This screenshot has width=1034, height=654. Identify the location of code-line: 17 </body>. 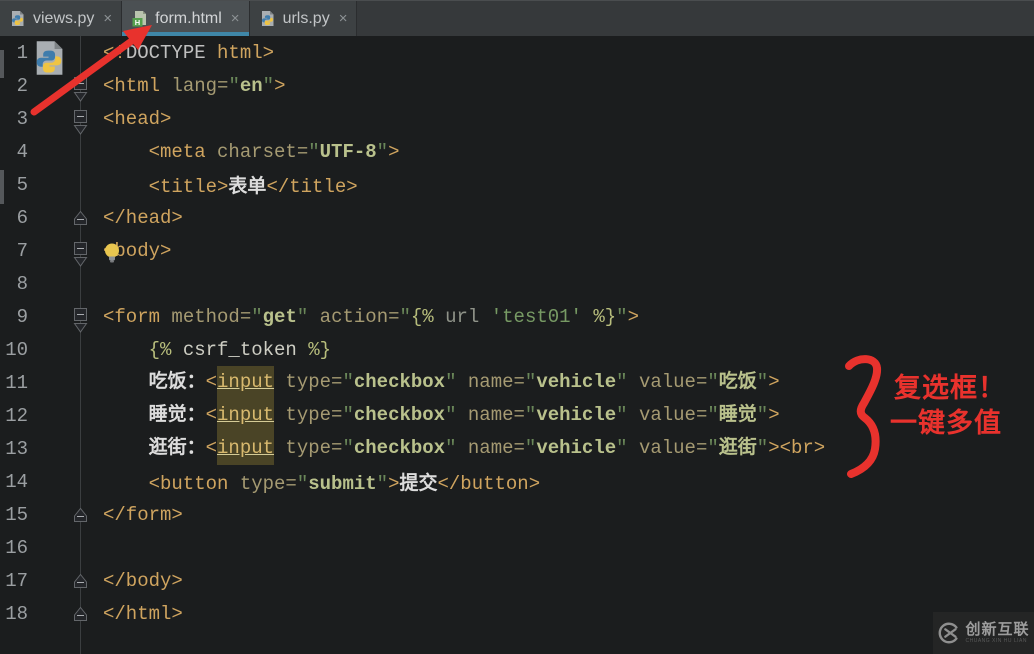
(517, 580).